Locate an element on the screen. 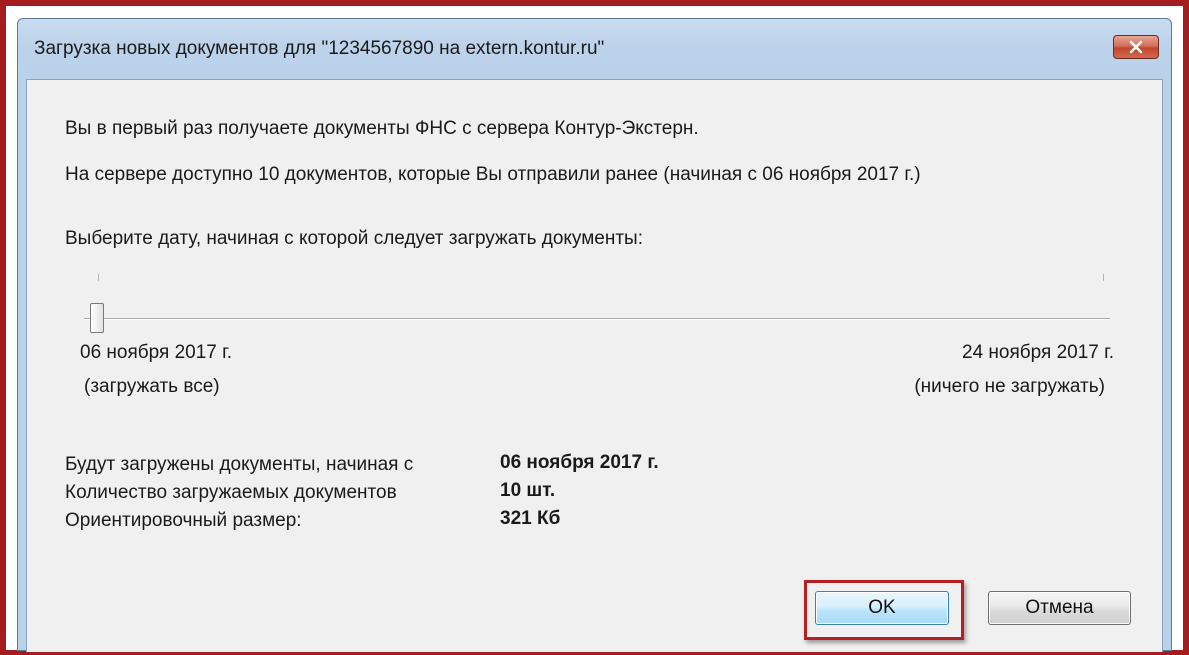 This screenshot has height=655, width=1189. date-slider-thumb is located at coordinates (97, 318).